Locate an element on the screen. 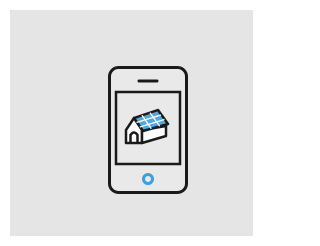 This screenshot has width=320, height=246. phone-illustration is located at coordinates (148, 130).